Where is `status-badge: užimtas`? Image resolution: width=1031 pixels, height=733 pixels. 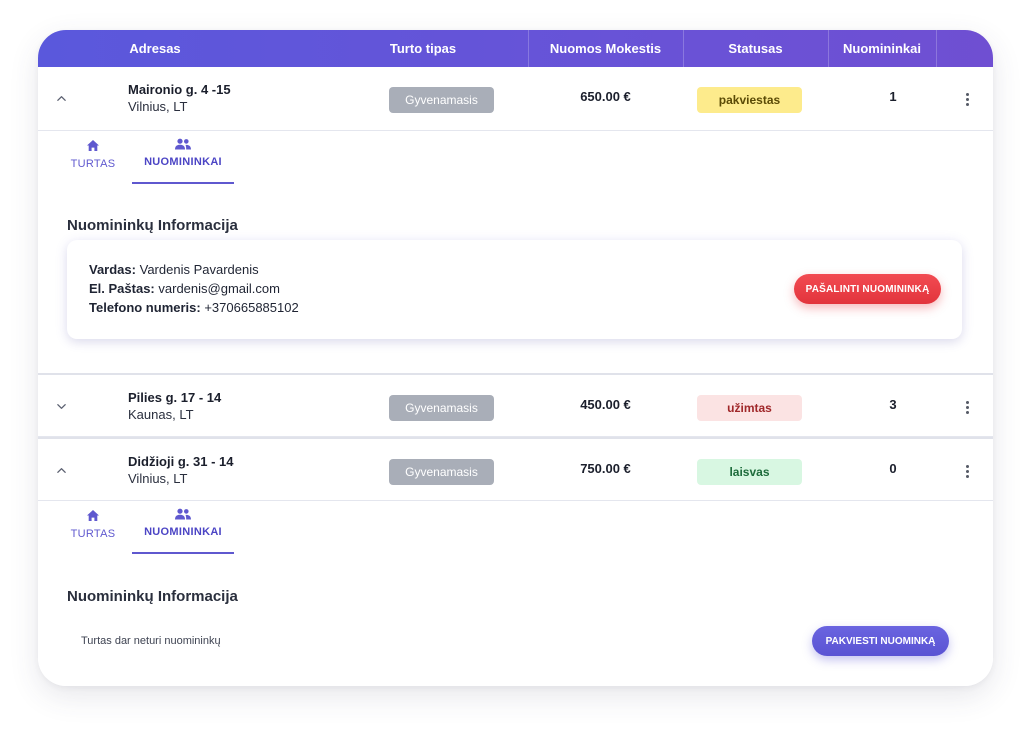
status-badge: užimtas is located at coordinates (749, 408).